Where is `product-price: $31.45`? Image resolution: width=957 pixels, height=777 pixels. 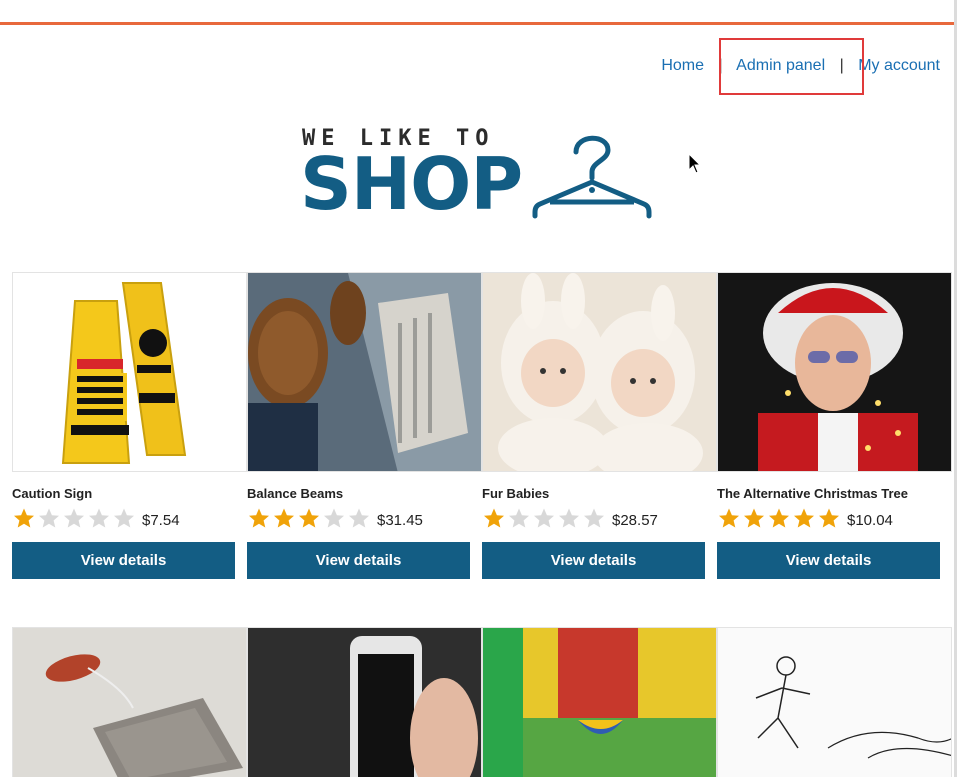 product-price: $31.45 is located at coordinates (400, 520).